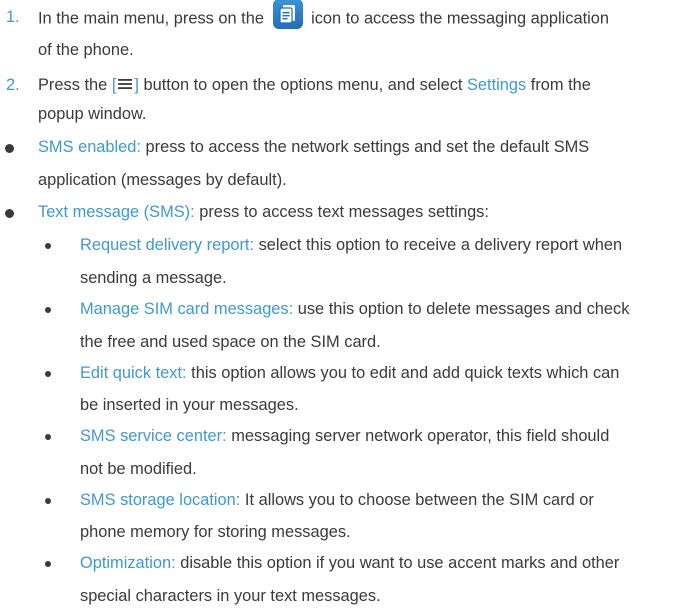 This screenshot has height=610, width=695. What do you see at coordinates (92, 114) in the screenshot?
I see `step-2-line-2: popup window.` at bounding box center [92, 114].